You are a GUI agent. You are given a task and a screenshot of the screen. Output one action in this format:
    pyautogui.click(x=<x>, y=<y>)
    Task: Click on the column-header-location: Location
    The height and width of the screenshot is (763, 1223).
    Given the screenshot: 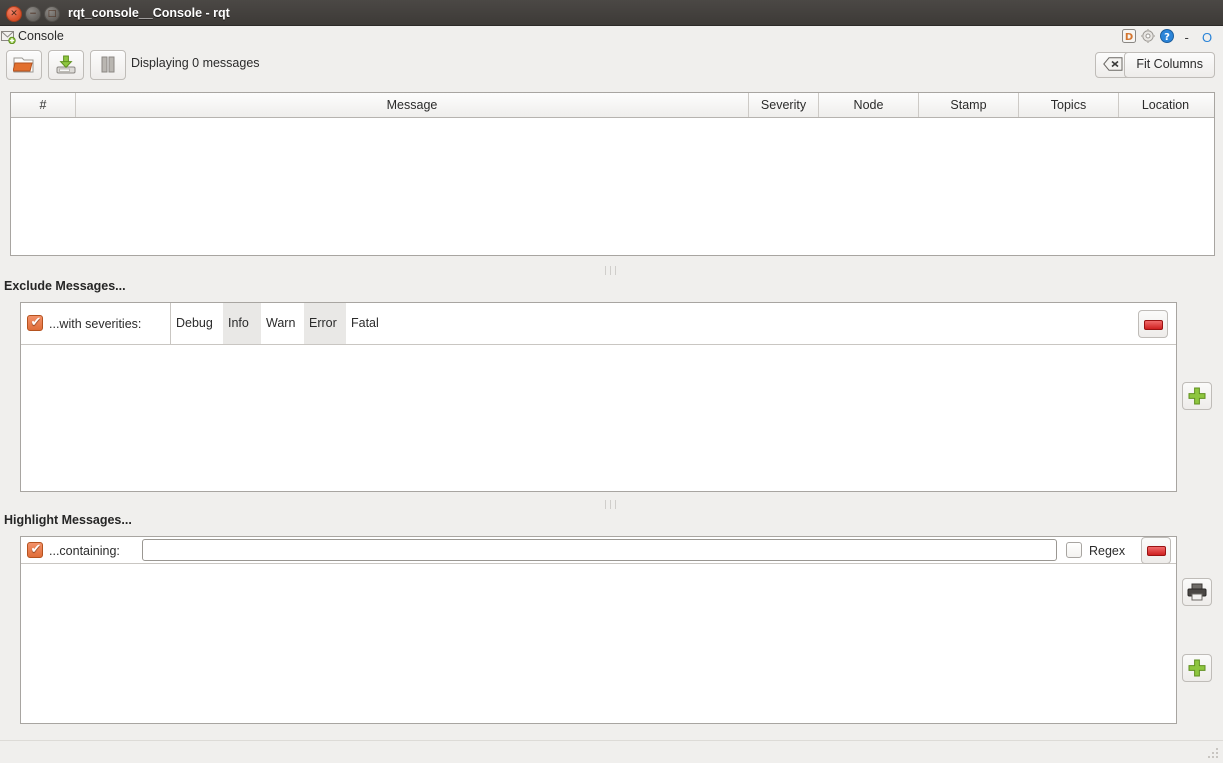 What is the action you would take?
    pyautogui.click(x=1165, y=105)
    